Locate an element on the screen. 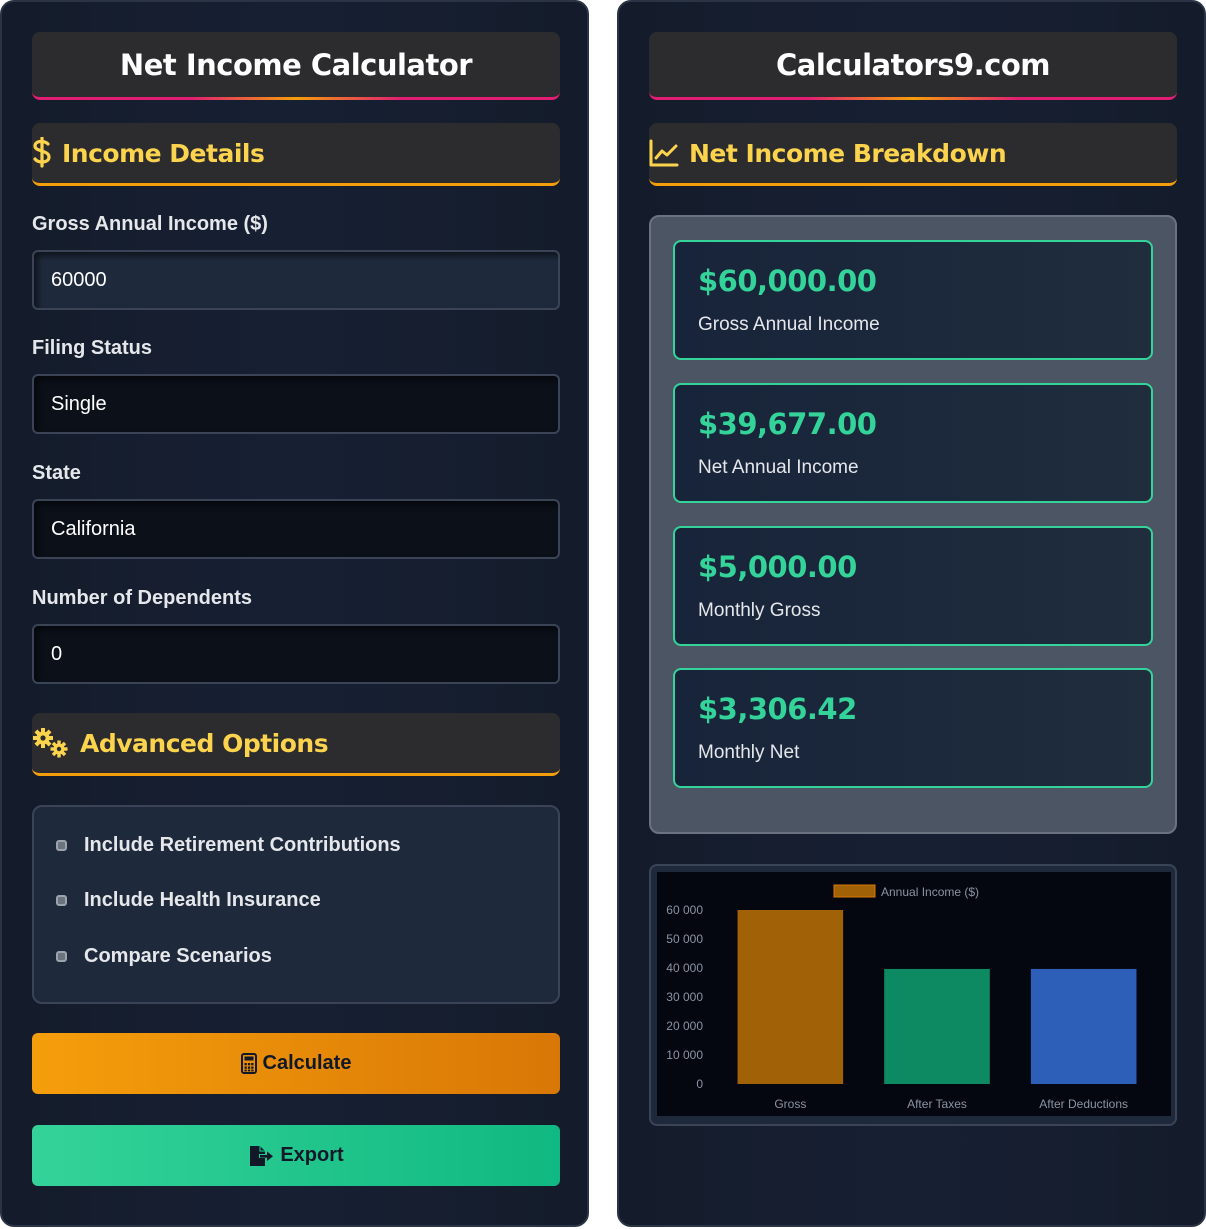  monthly-net-value: $3,306.42 is located at coordinates (777, 709).